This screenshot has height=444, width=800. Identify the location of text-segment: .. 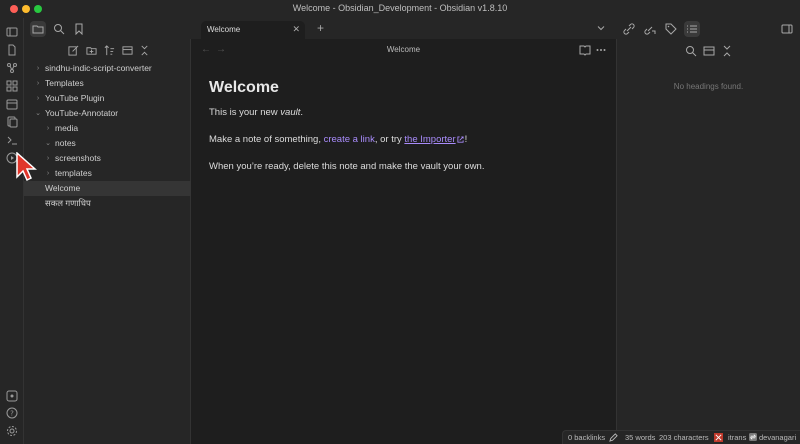
(301, 112).